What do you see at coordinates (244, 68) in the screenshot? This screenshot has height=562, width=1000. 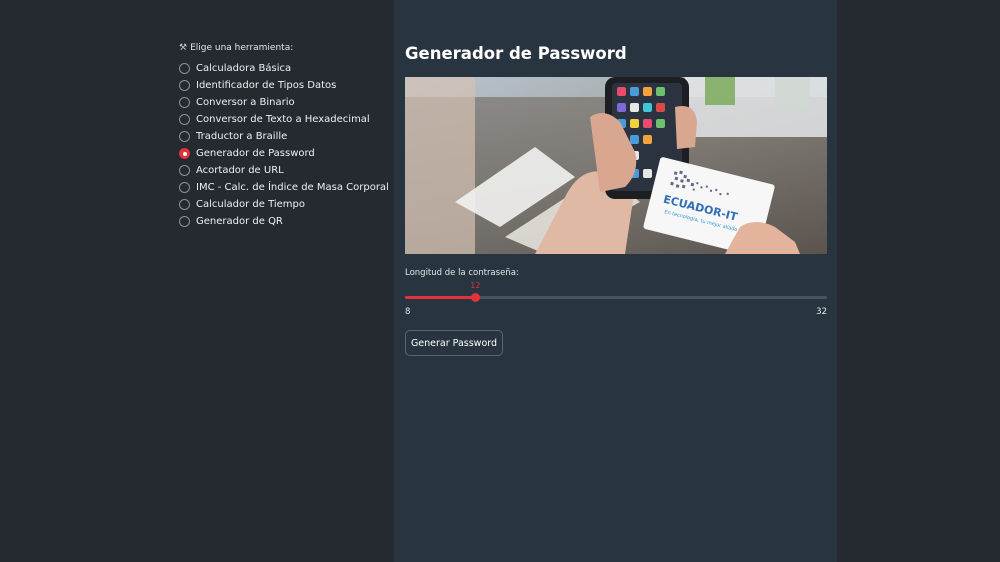 I see `radio-option-label: Calculadora Básica` at bounding box center [244, 68].